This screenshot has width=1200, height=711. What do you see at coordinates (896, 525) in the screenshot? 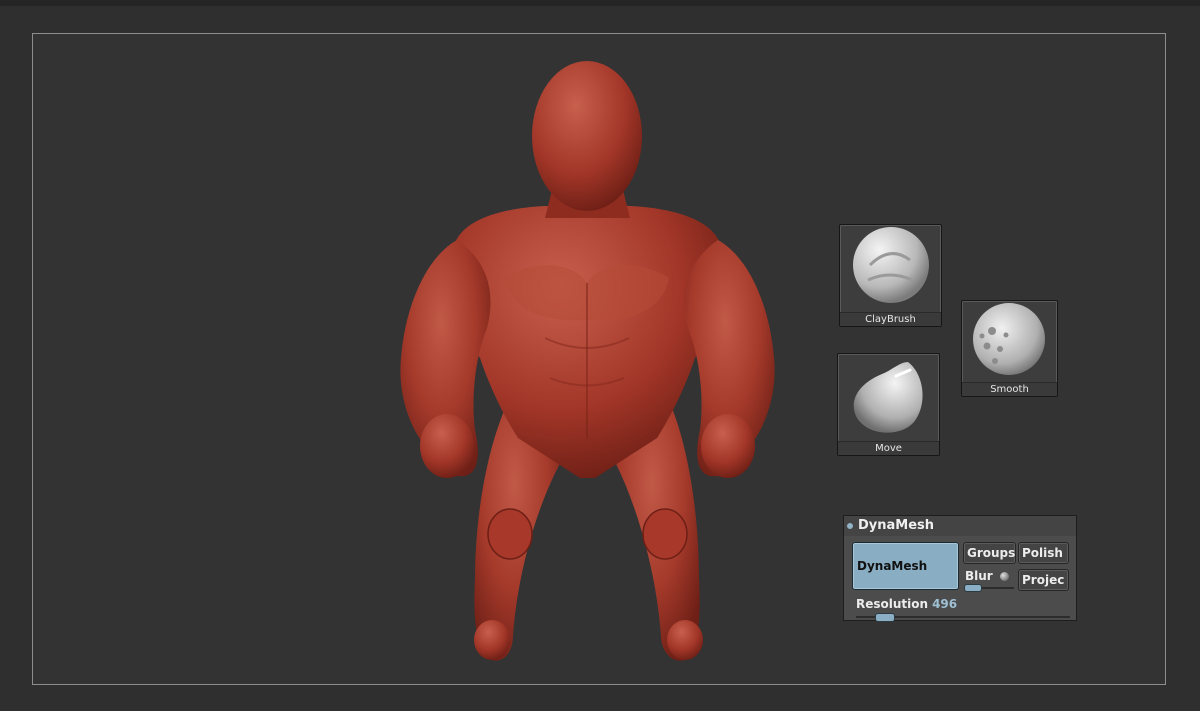
I see `dynamesh-title: DynaMesh` at bounding box center [896, 525].